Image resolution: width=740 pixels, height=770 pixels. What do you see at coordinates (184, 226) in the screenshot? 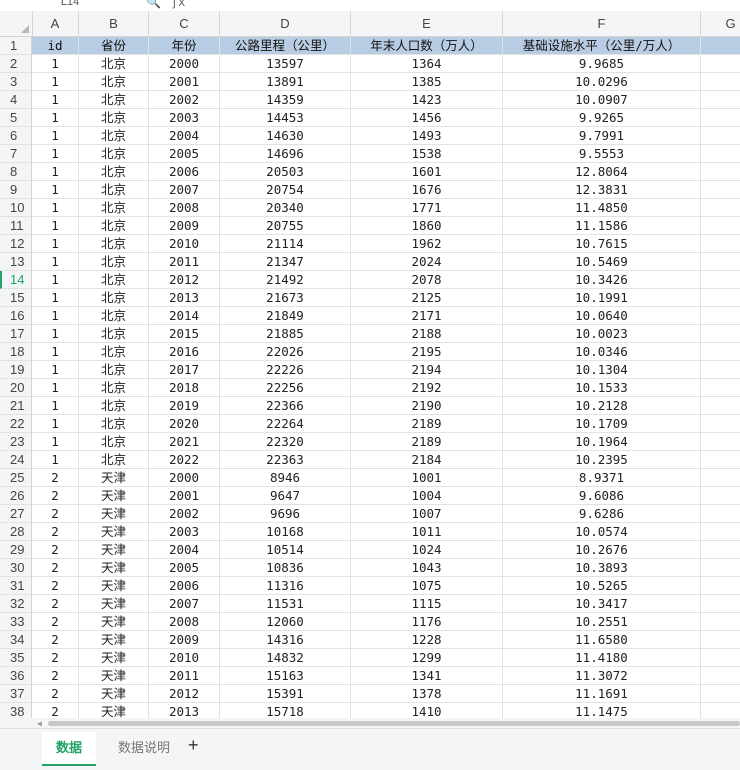
I see `cell-year: 2009` at bounding box center [184, 226].